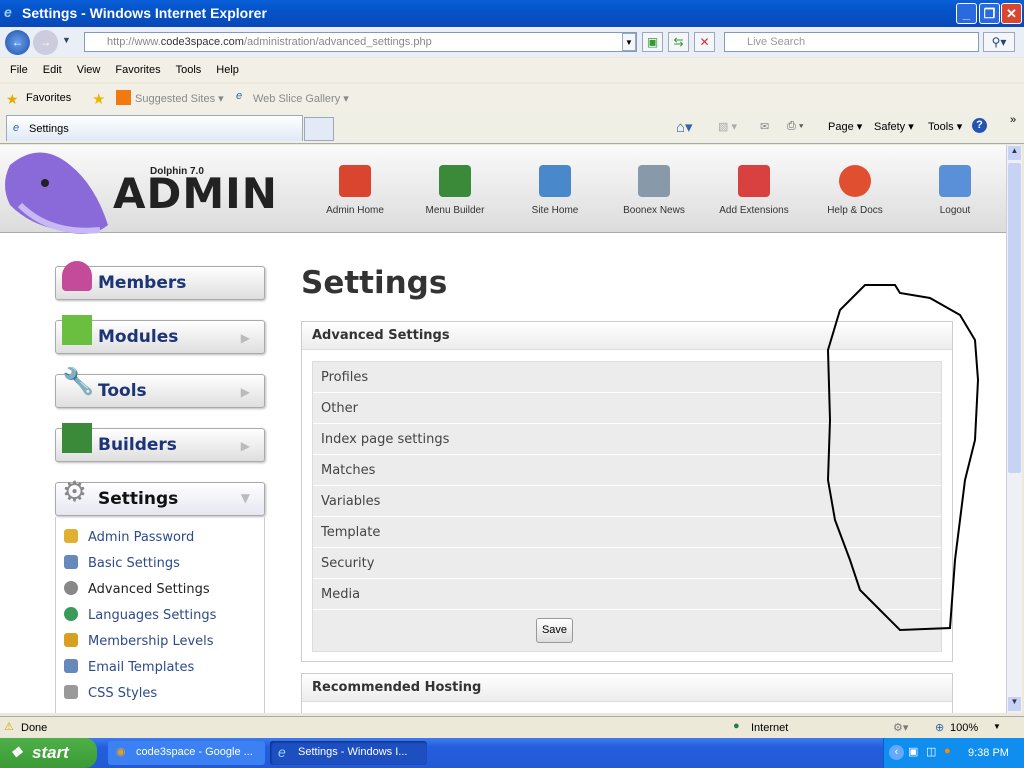 The image size is (1024, 768). Describe the element at coordinates (98, 99) in the screenshot. I see `add-favorite-icon: ★` at that location.